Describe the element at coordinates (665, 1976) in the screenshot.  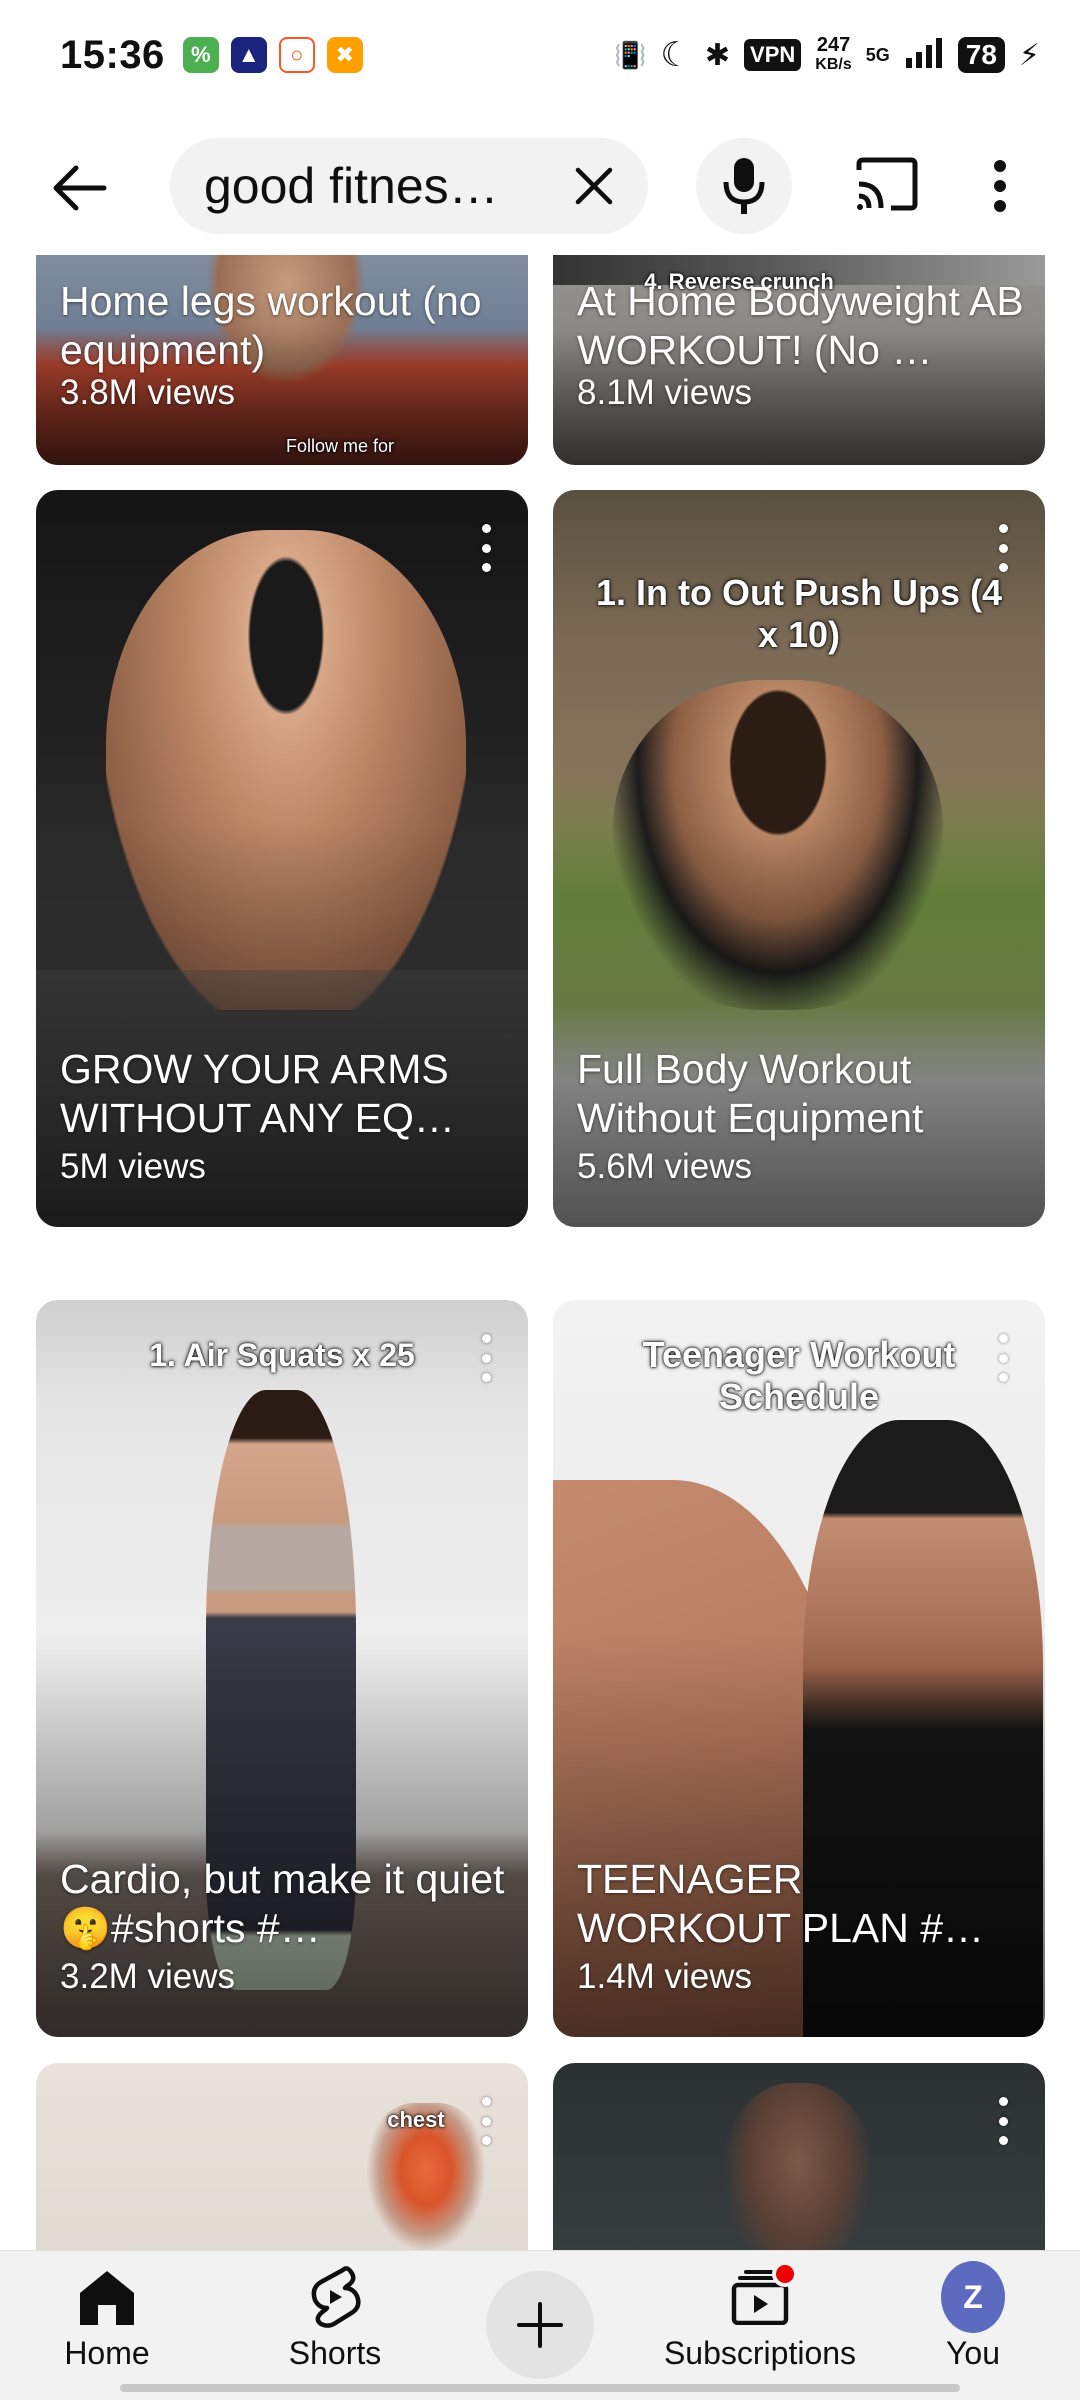
I see `view-count: 1.4M views` at that location.